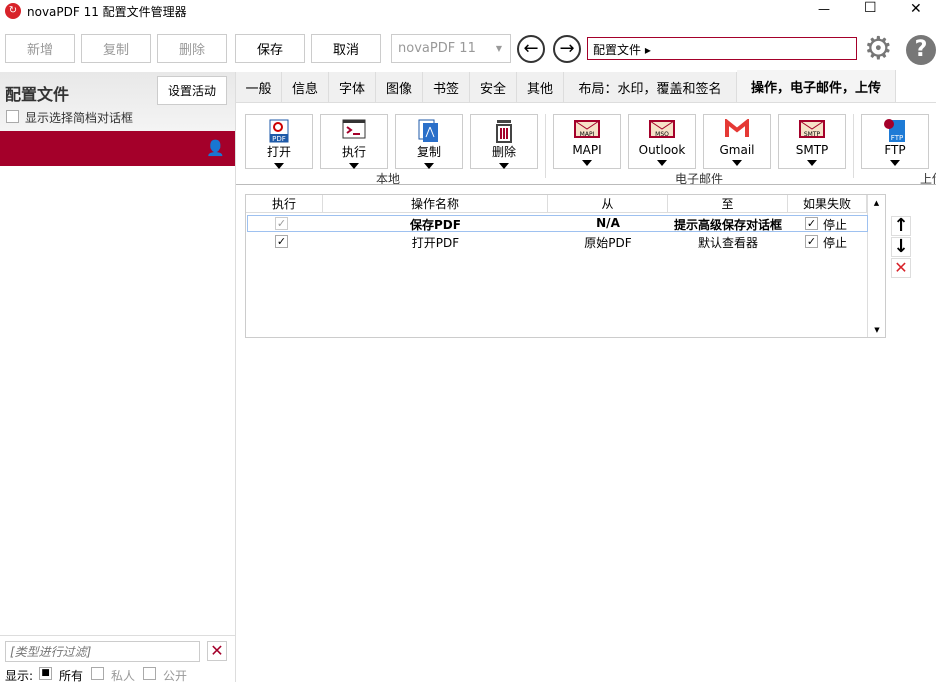 This screenshot has height=684, width=936. Describe the element at coordinates (921, 50) in the screenshot. I see `help-icon: ?` at that location.